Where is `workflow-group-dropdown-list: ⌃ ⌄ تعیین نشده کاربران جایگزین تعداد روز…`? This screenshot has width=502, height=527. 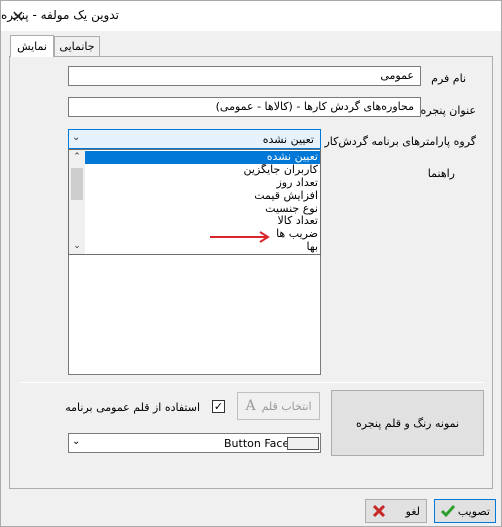 workflow-group-dropdown-list: ⌃ ⌄ تعیین نشده کاربران جایگزین تعداد روز… is located at coordinates (194, 202).